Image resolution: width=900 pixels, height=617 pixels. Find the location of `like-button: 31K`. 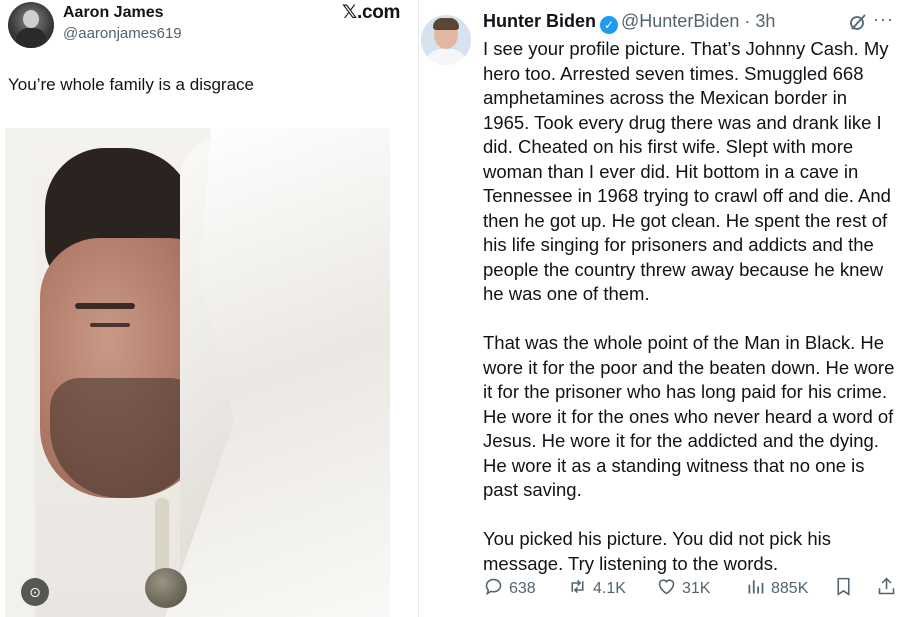

like-button: 31K is located at coordinates (683, 589).